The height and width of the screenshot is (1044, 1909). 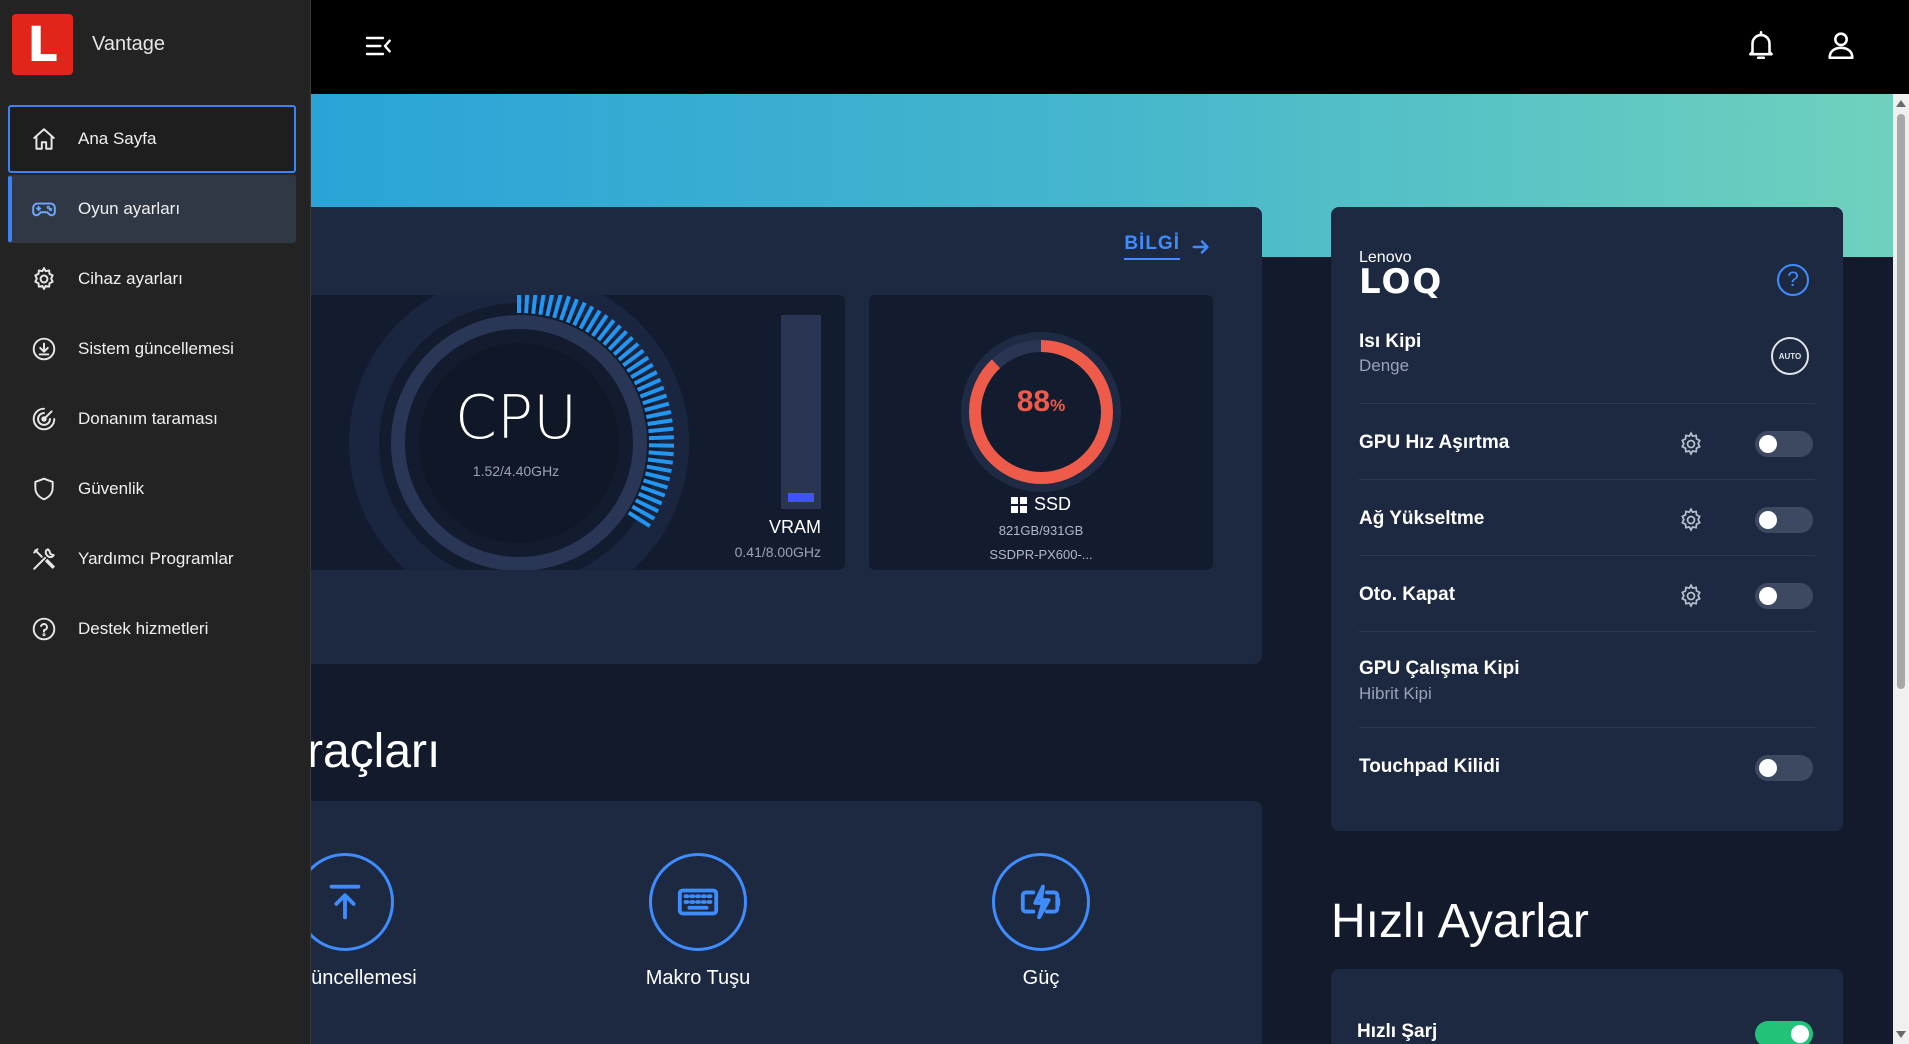 I want to click on cpu-label: CPU, so click(x=516, y=418).